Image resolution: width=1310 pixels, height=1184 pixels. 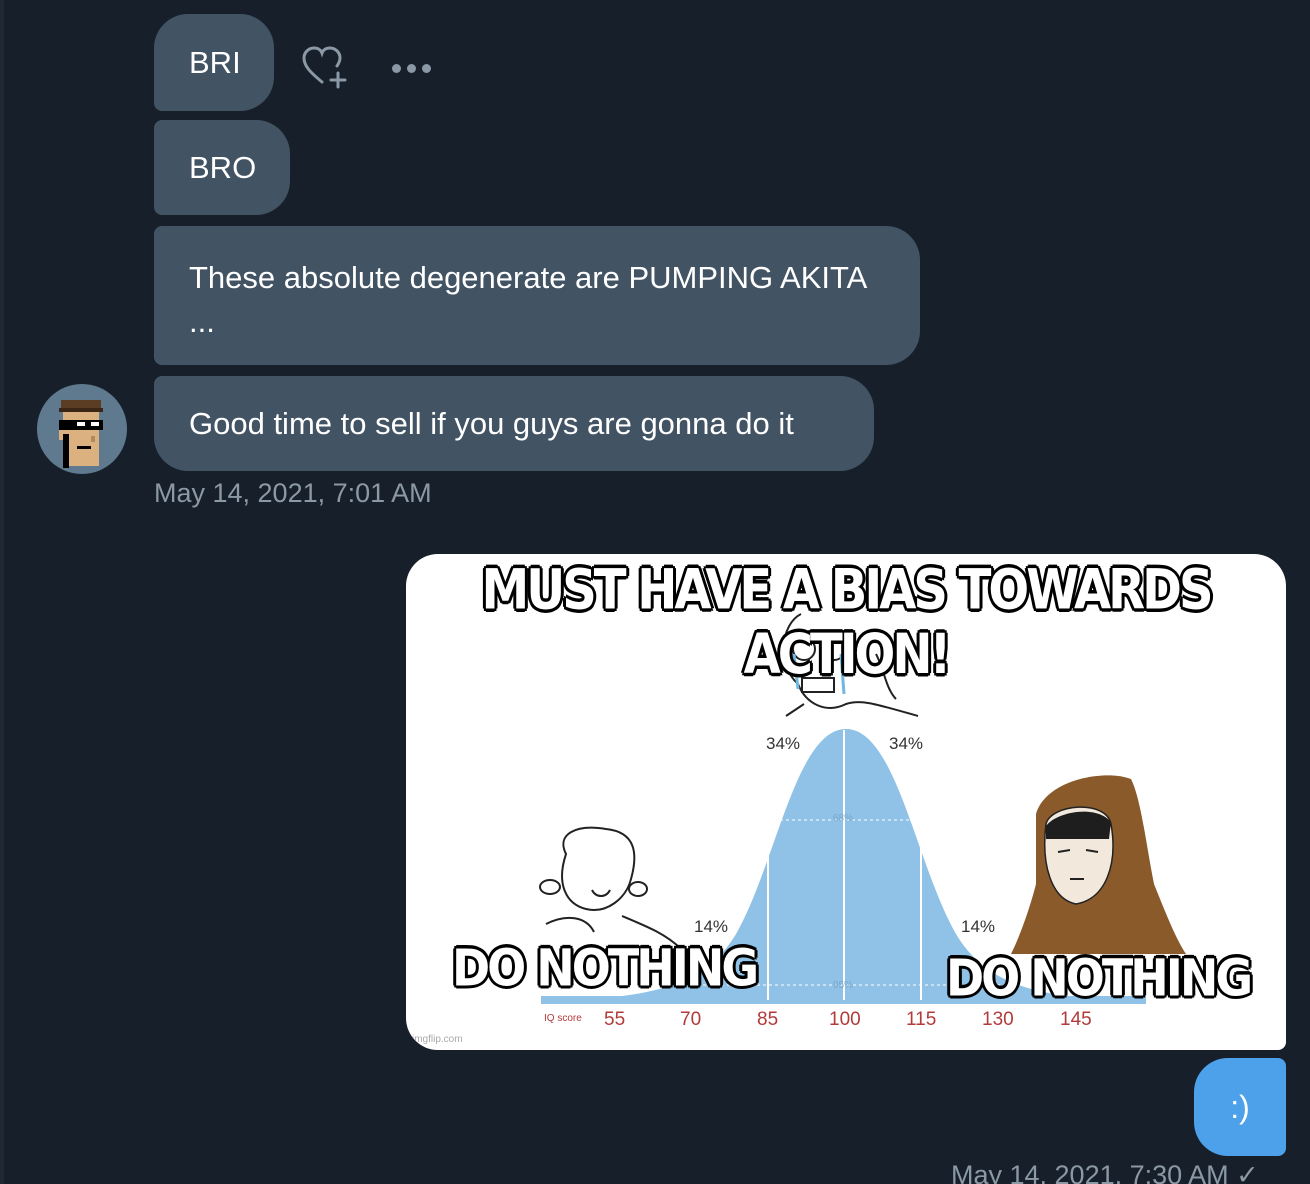 I want to click on meme-label-left: DO NOTHING, so click(x=605, y=968).